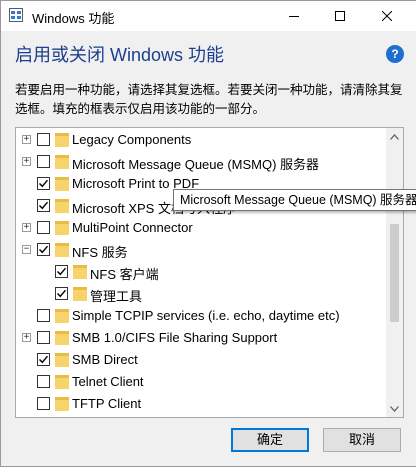  Describe the element at coordinates (270, 440) in the screenshot. I see `ok-button: 确定` at that location.